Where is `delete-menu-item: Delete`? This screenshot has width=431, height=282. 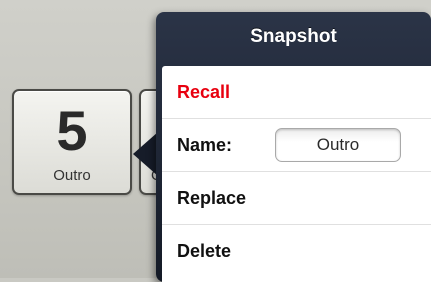
delete-menu-item: Delete is located at coordinates (296, 251).